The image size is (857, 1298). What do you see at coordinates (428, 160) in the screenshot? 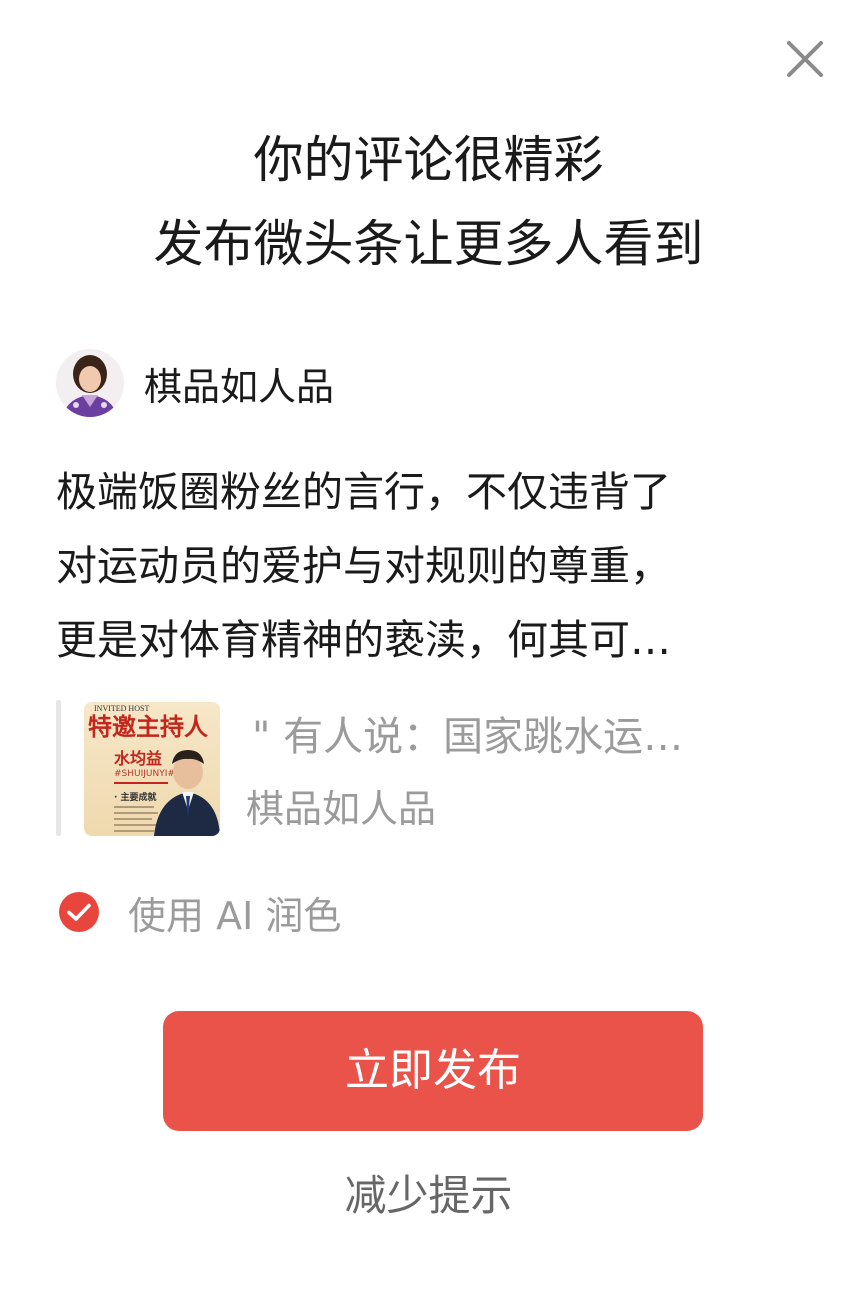
I see `title-line-1: 你的评论很精彩` at bounding box center [428, 160].